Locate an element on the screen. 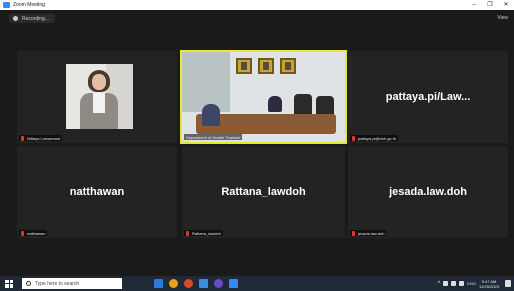 The height and width of the screenshot is (291, 514). file-explorer-icon is located at coordinates (158, 283).